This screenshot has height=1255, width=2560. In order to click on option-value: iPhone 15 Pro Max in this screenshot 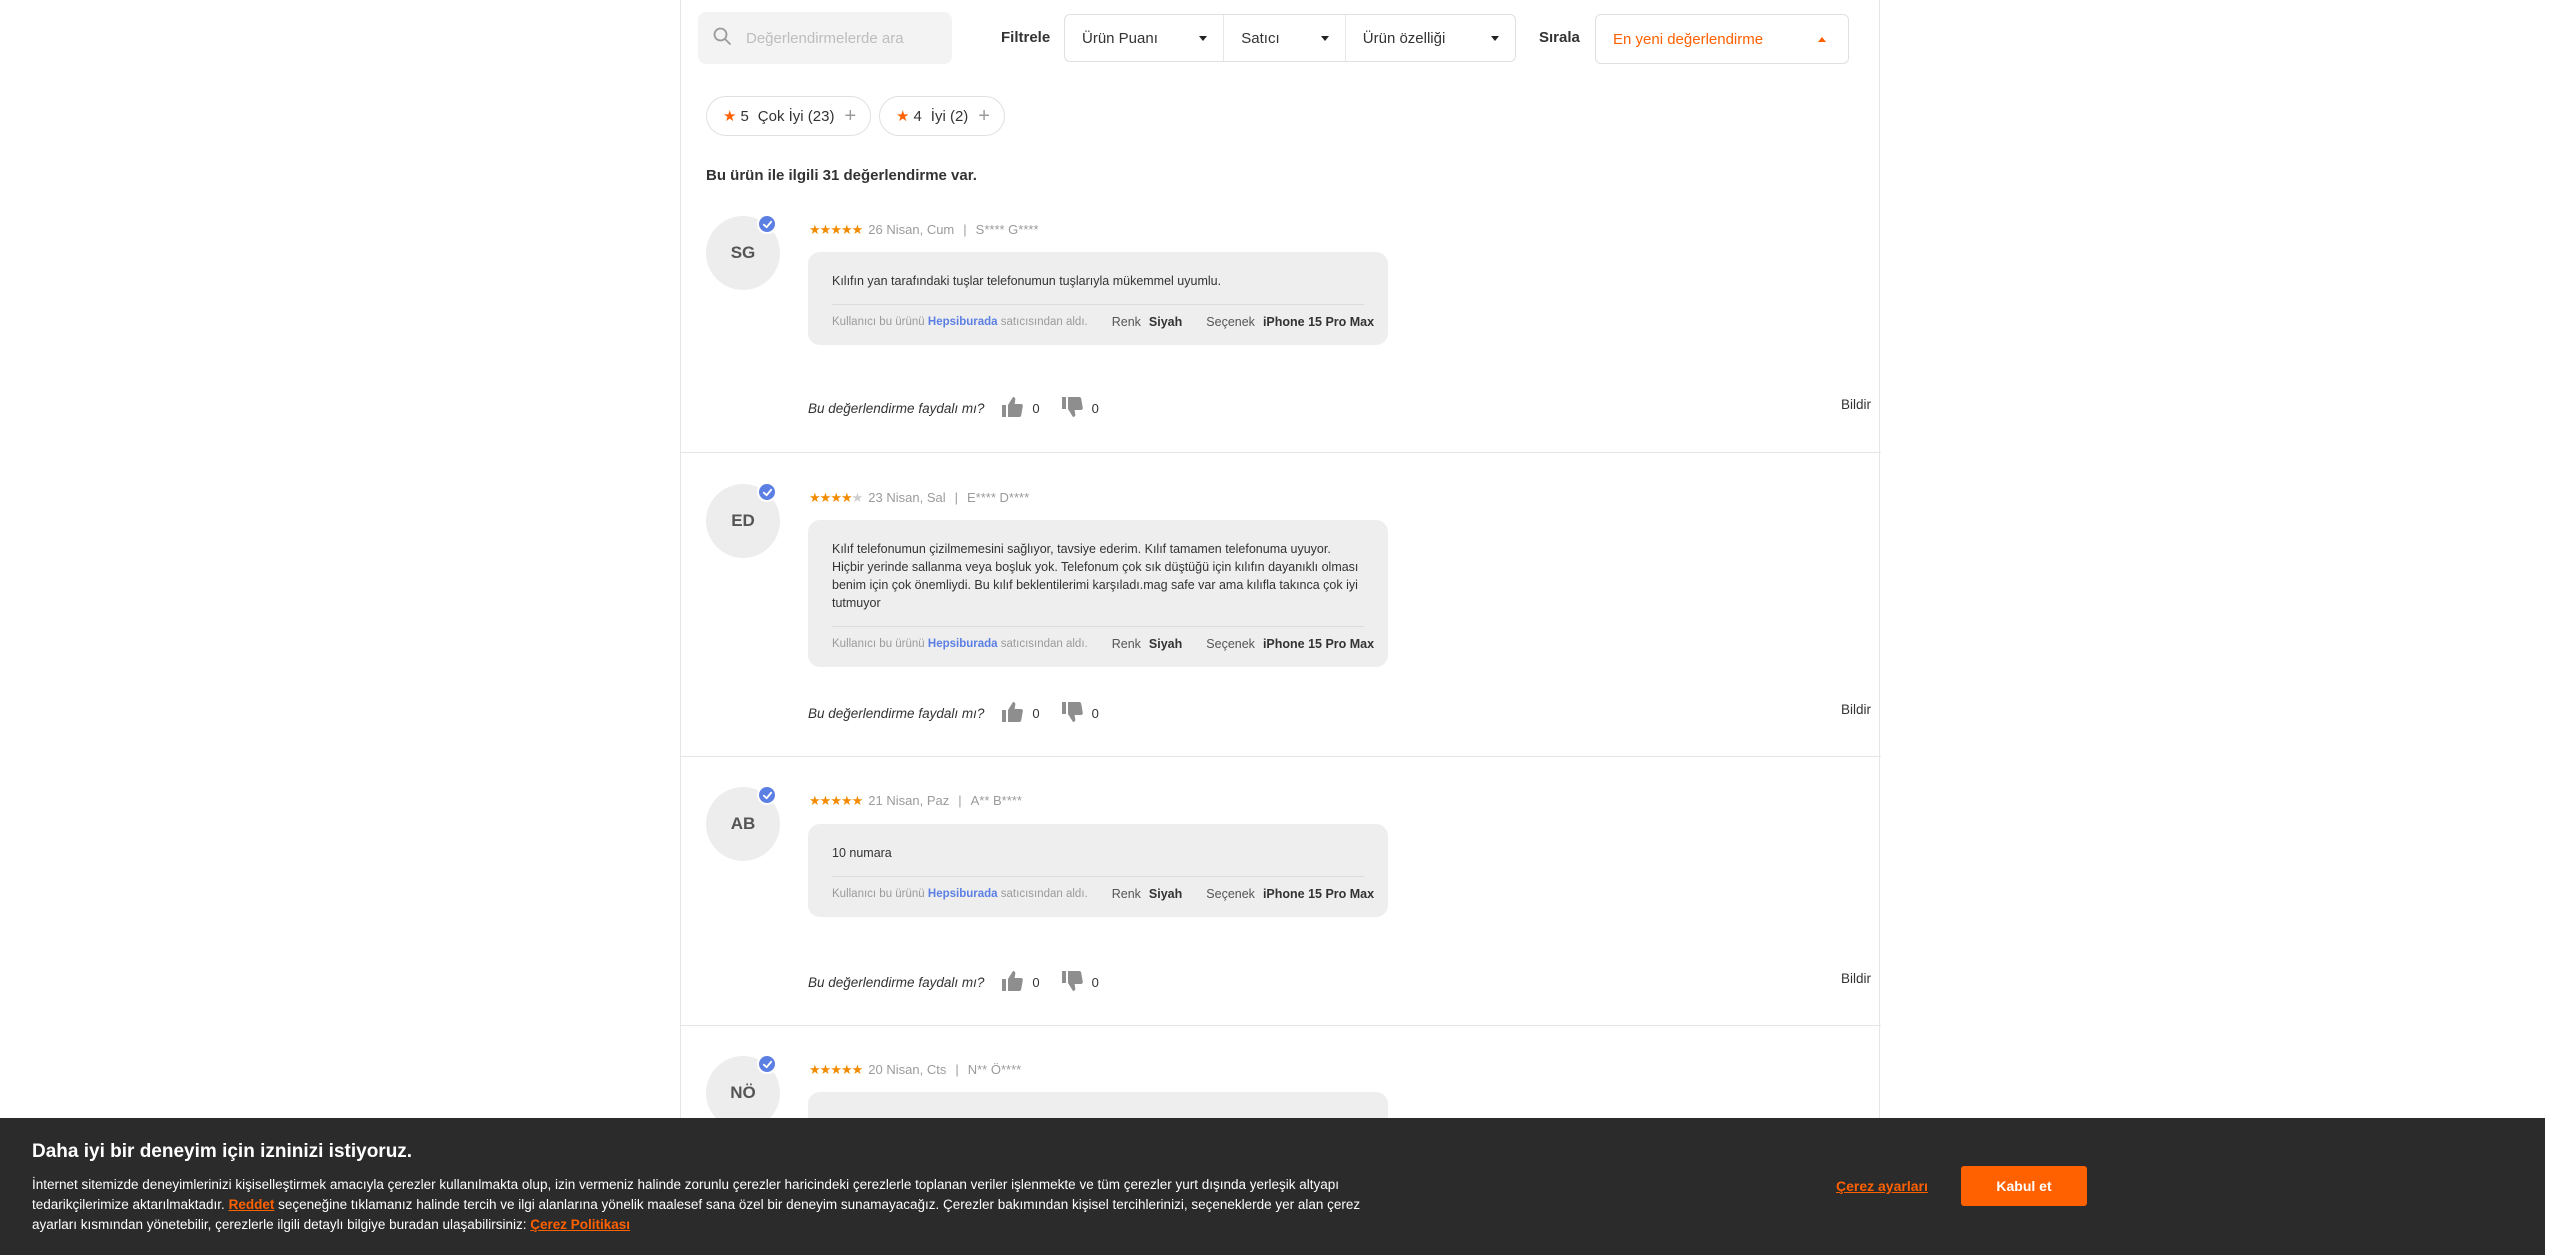, I will do `click(1318, 644)`.